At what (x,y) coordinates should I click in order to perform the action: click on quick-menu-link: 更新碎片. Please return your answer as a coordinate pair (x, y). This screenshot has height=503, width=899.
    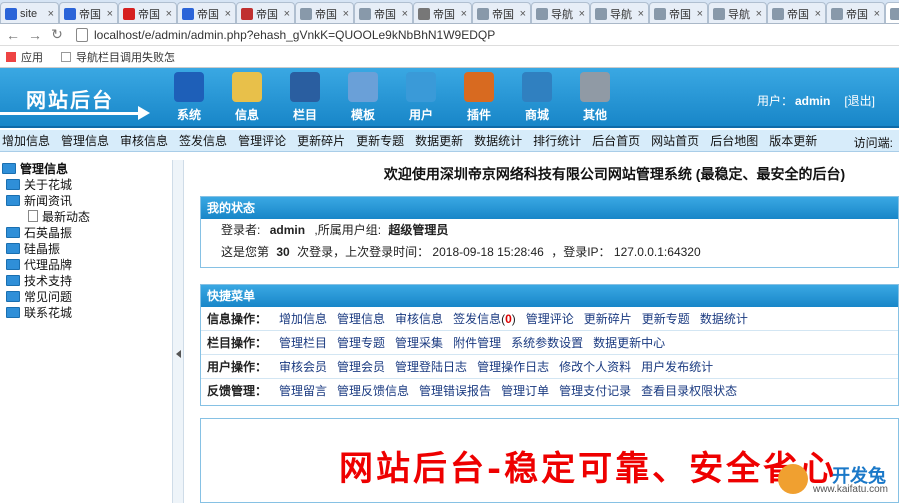
    Looking at the image, I should click on (608, 319).